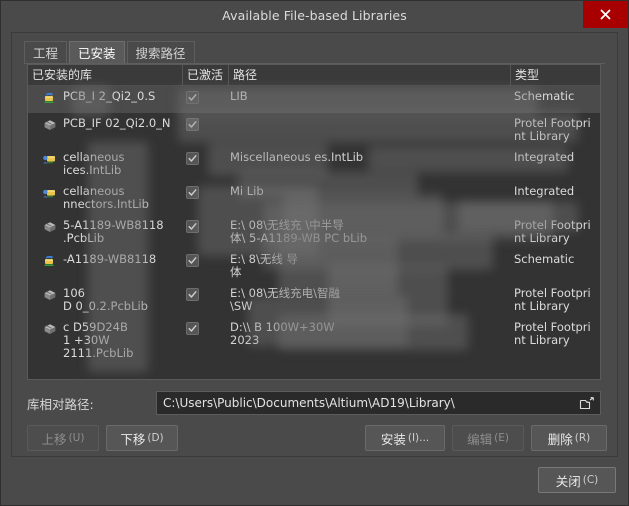 This screenshot has height=506, width=629. I want to click on tab-search-path-label: 搜索路径, so click(160, 53).